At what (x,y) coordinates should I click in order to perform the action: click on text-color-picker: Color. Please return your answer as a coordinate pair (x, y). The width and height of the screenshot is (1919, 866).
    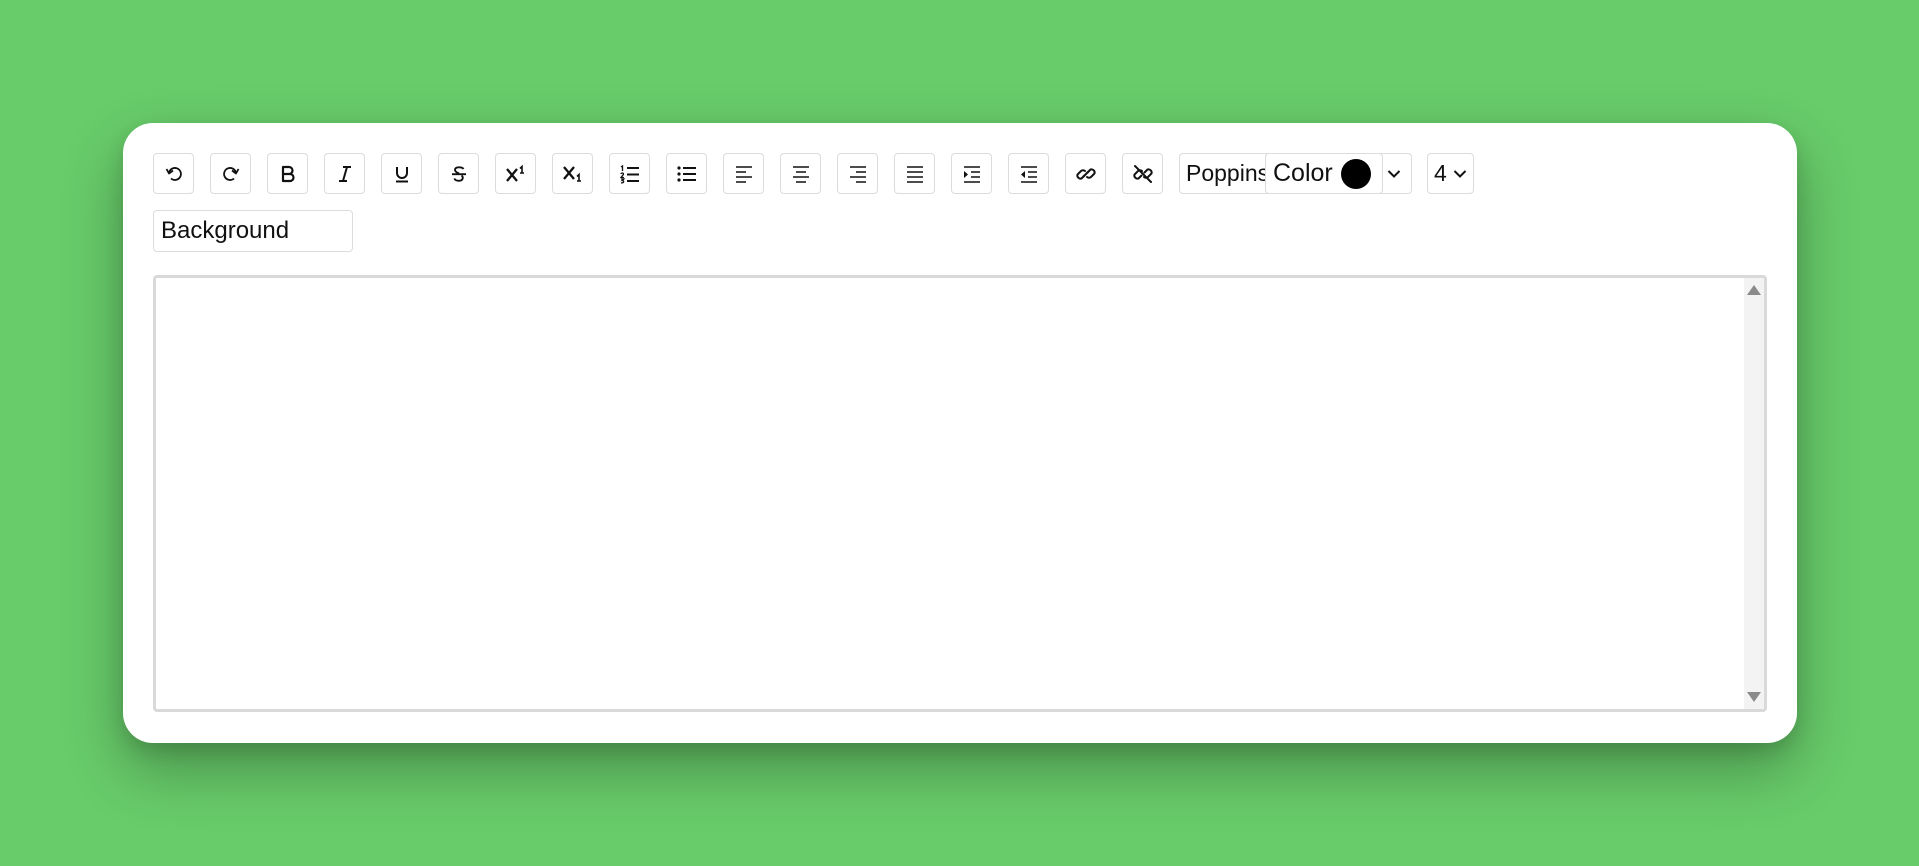
    Looking at the image, I should click on (1324, 173).